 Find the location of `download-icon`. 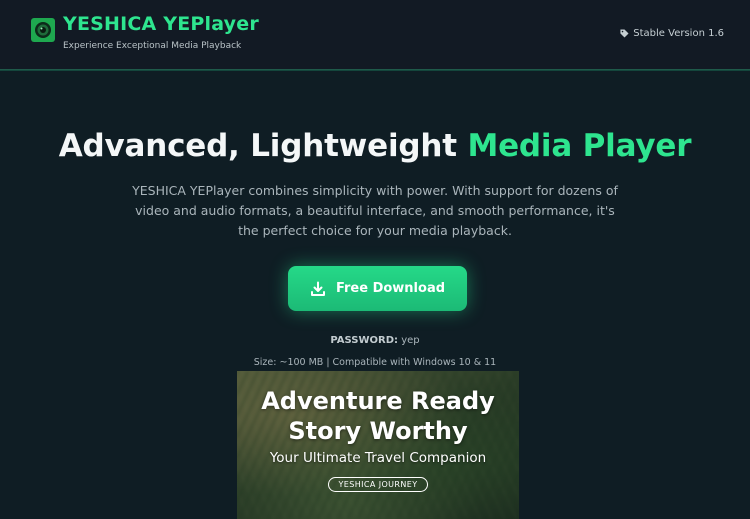

download-icon is located at coordinates (317, 288).